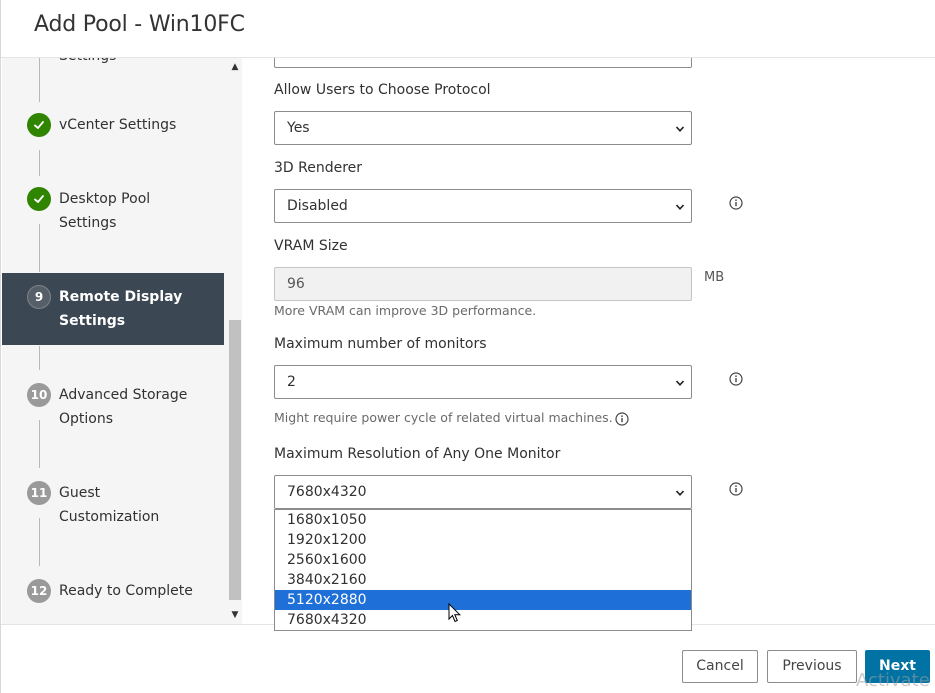 The image size is (935, 693). I want to click on wizard-step-label: Ready to Complete, so click(126, 591).